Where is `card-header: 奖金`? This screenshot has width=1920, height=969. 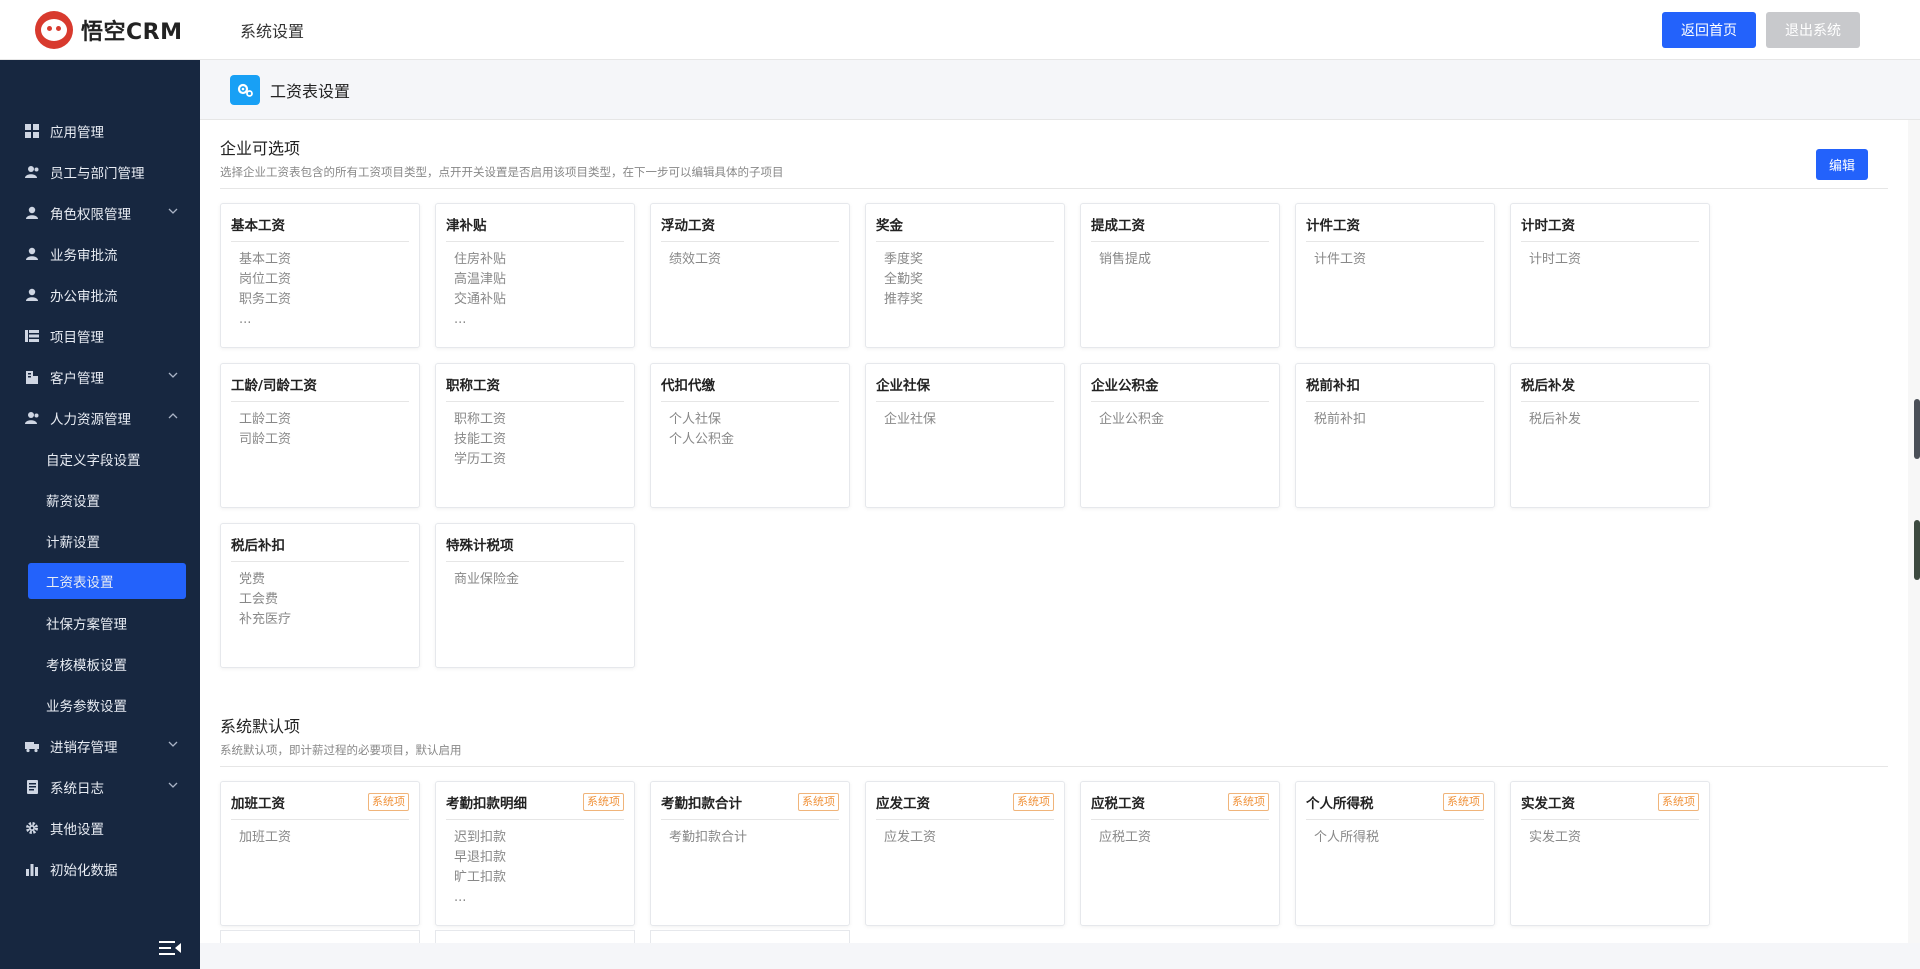
card-header: 奖金 is located at coordinates (965, 228).